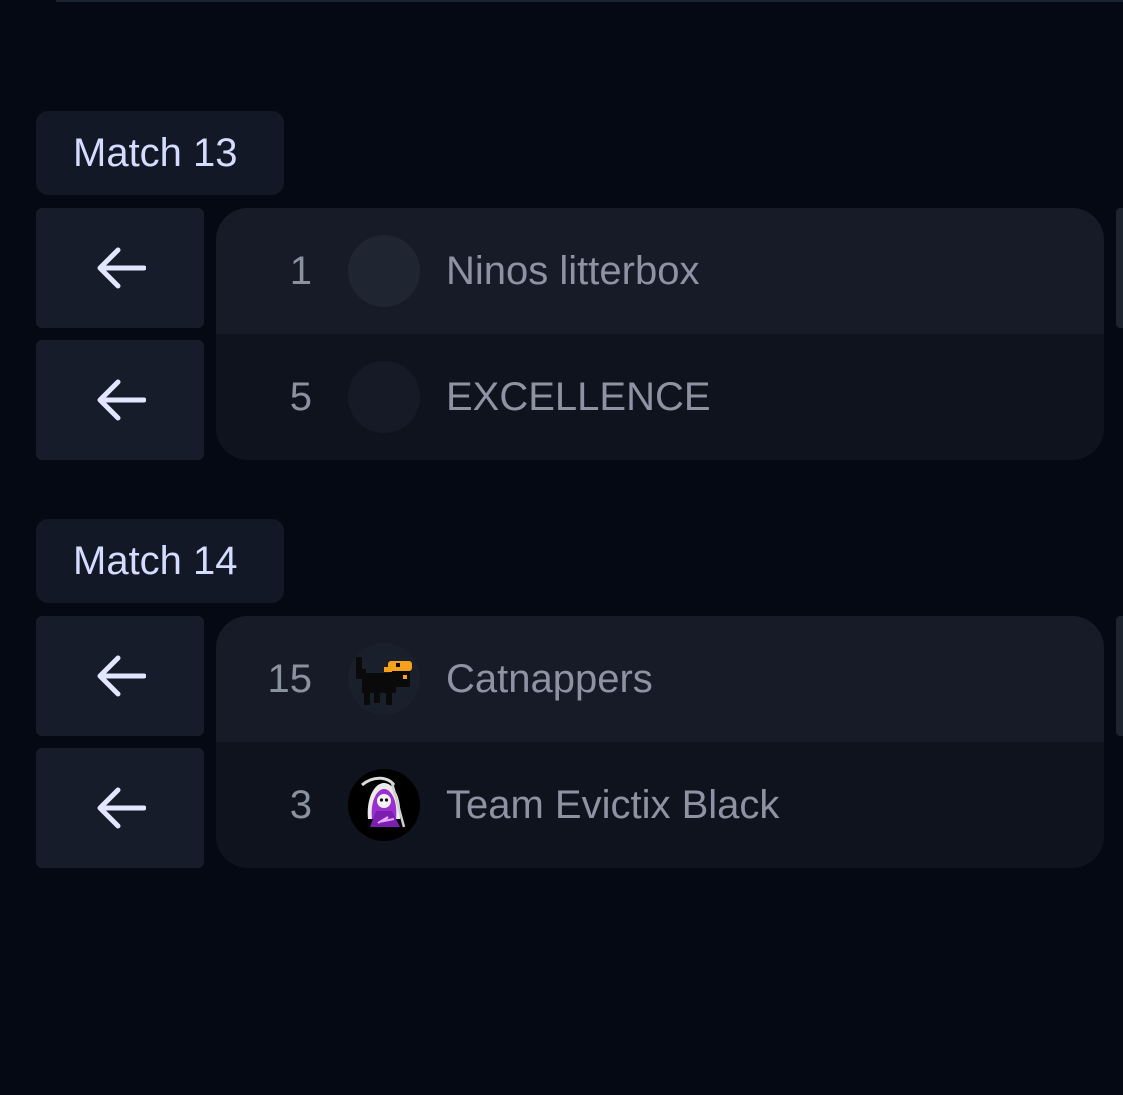 The height and width of the screenshot is (1095, 1123). What do you see at coordinates (300, 804) in the screenshot?
I see `team-seed: 3` at bounding box center [300, 804].